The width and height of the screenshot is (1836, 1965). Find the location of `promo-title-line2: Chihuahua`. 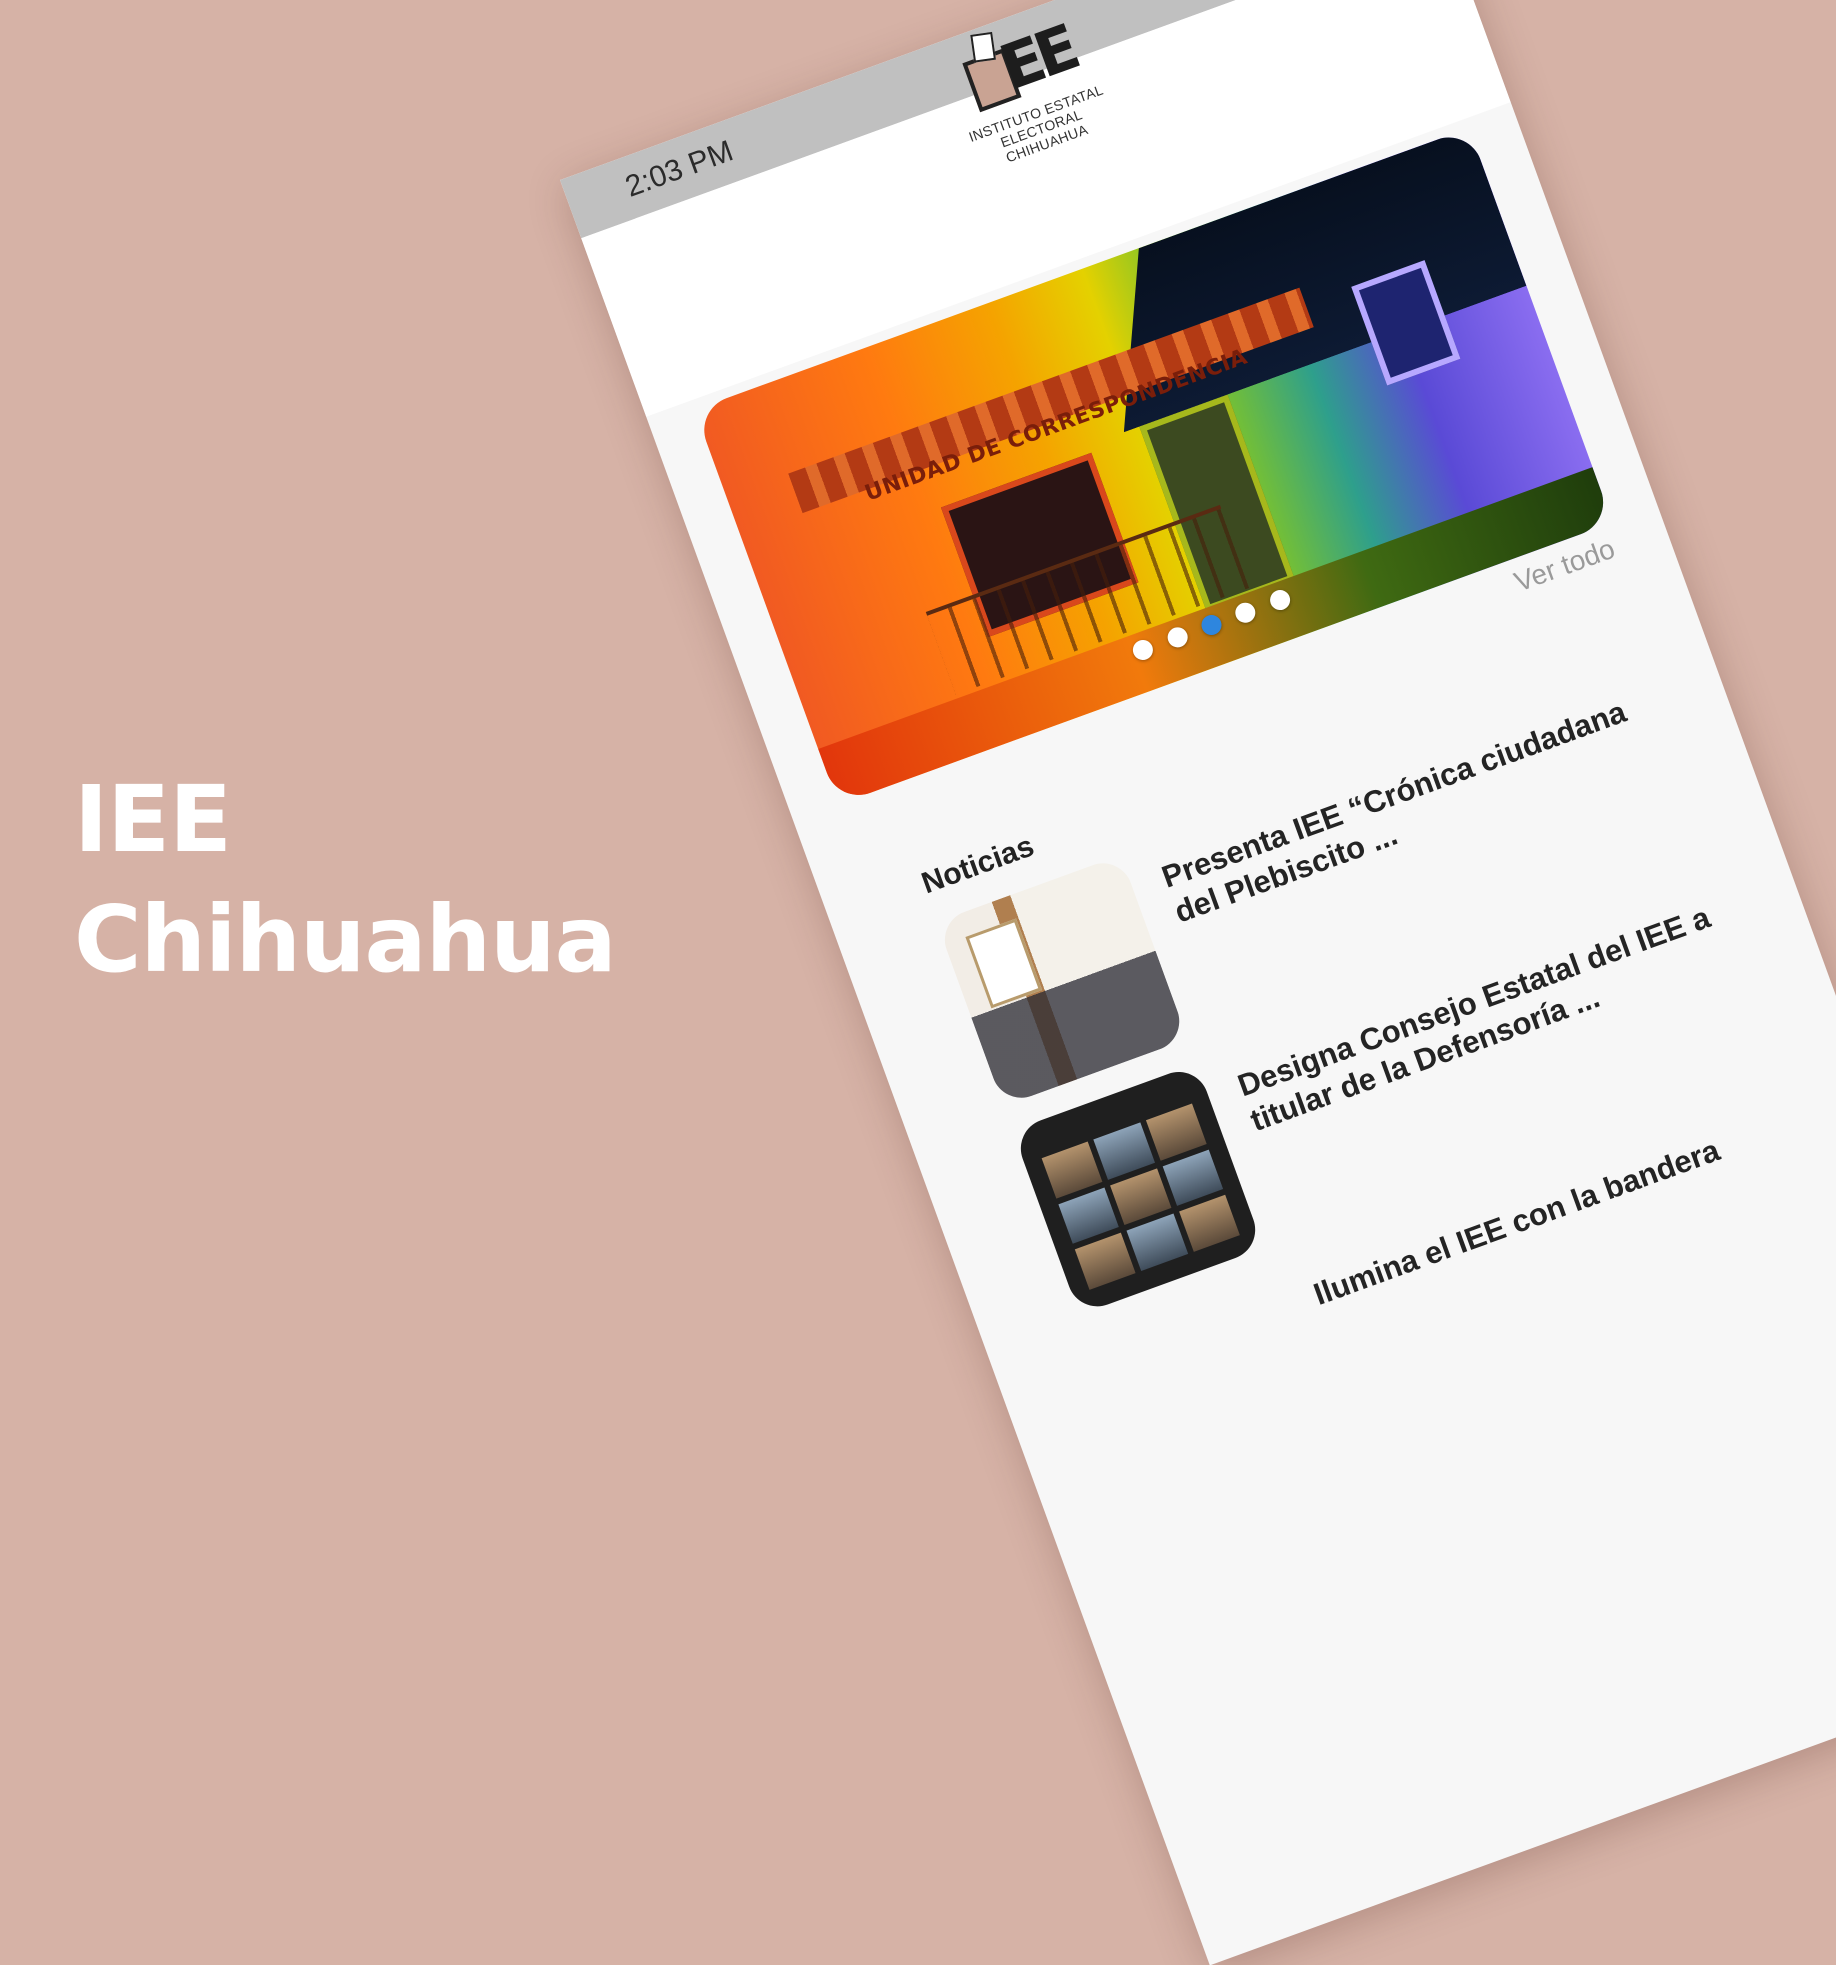

promo-title-line2: Chihuahua is located at coordinates (345, 939).